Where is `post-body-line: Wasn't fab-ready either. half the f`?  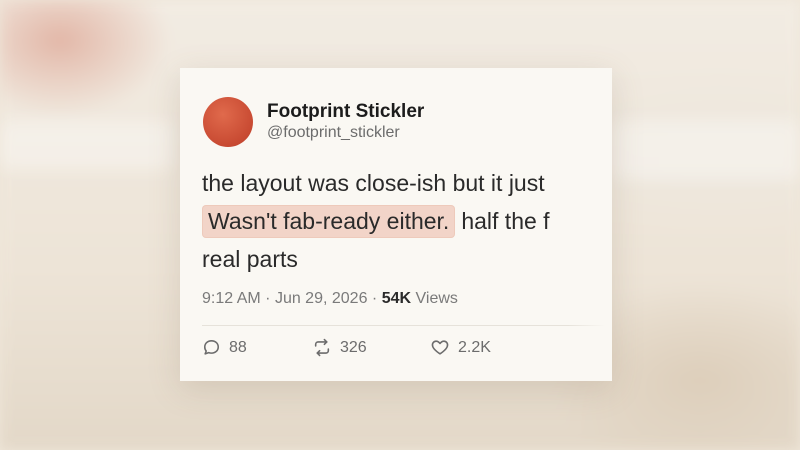
post-body-line: Wasn't fab-ready either. half the f is located at coordinates (407, 221).